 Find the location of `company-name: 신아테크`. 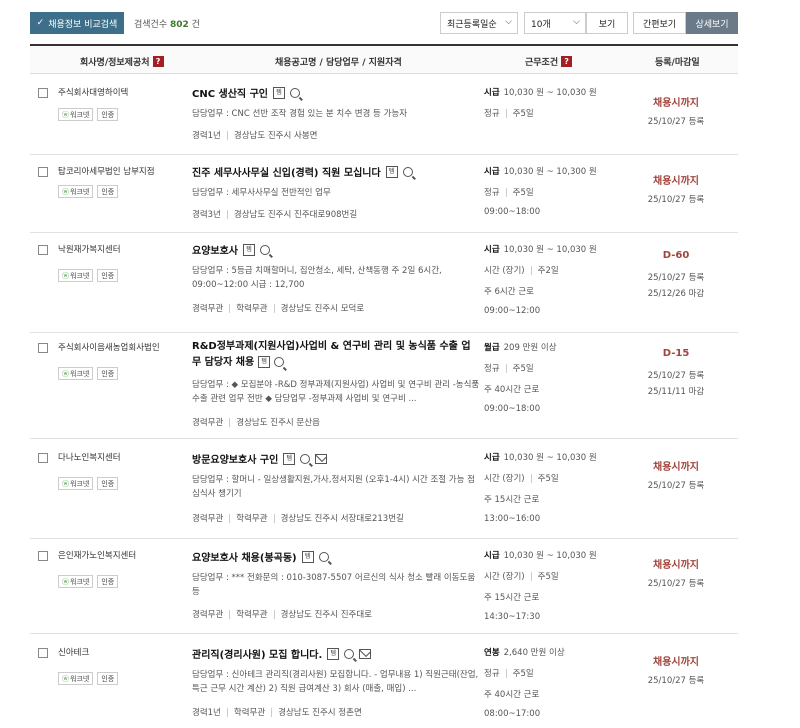

company-name: 신아테크 is located at coordinates (73, 652).